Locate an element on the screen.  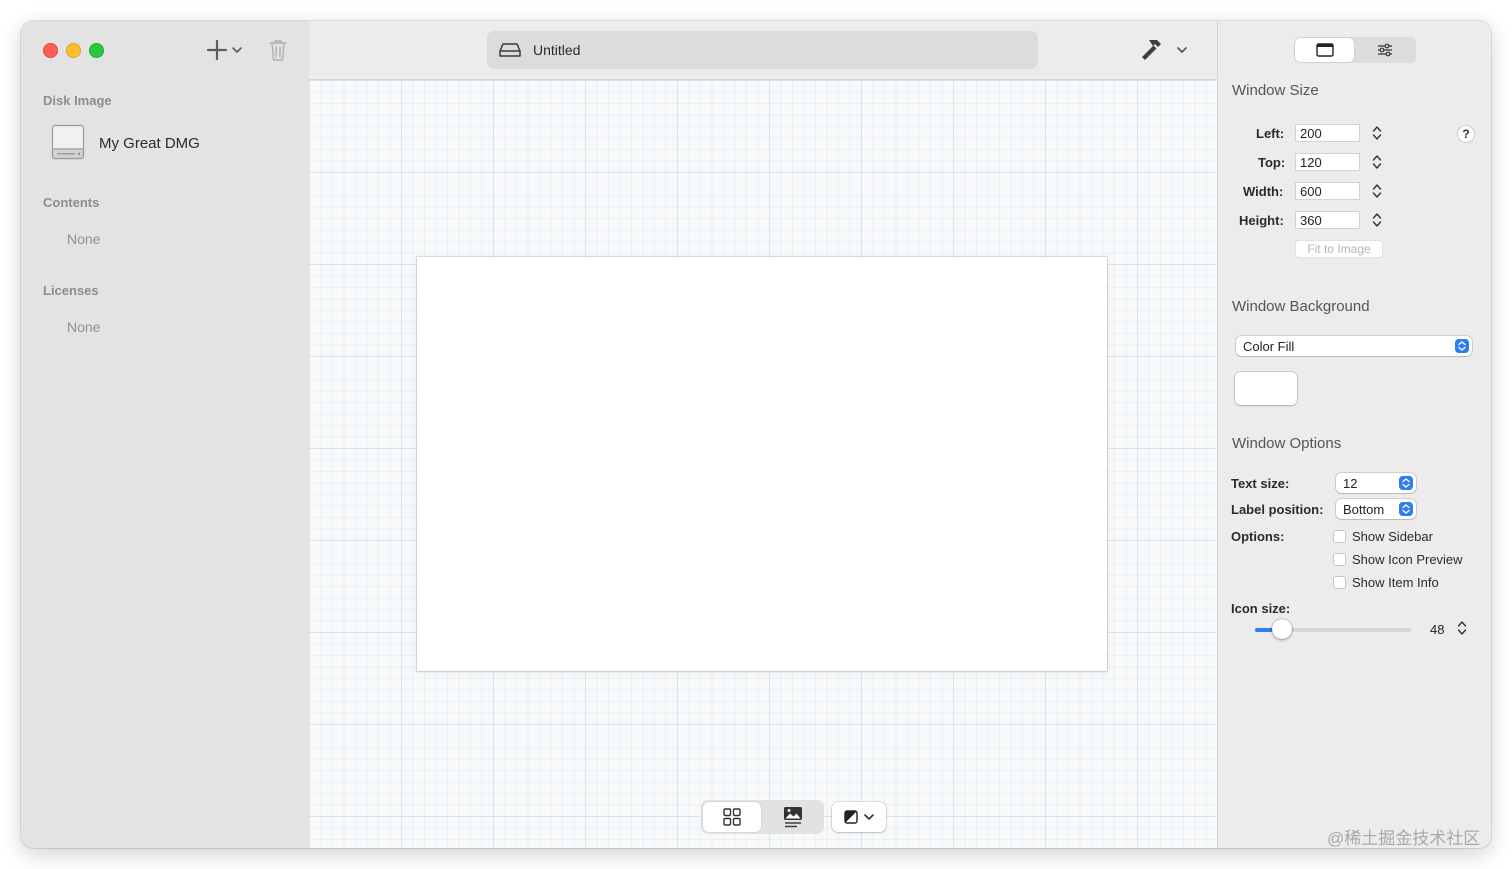
drive-icon is located at coordinates (510, 50).